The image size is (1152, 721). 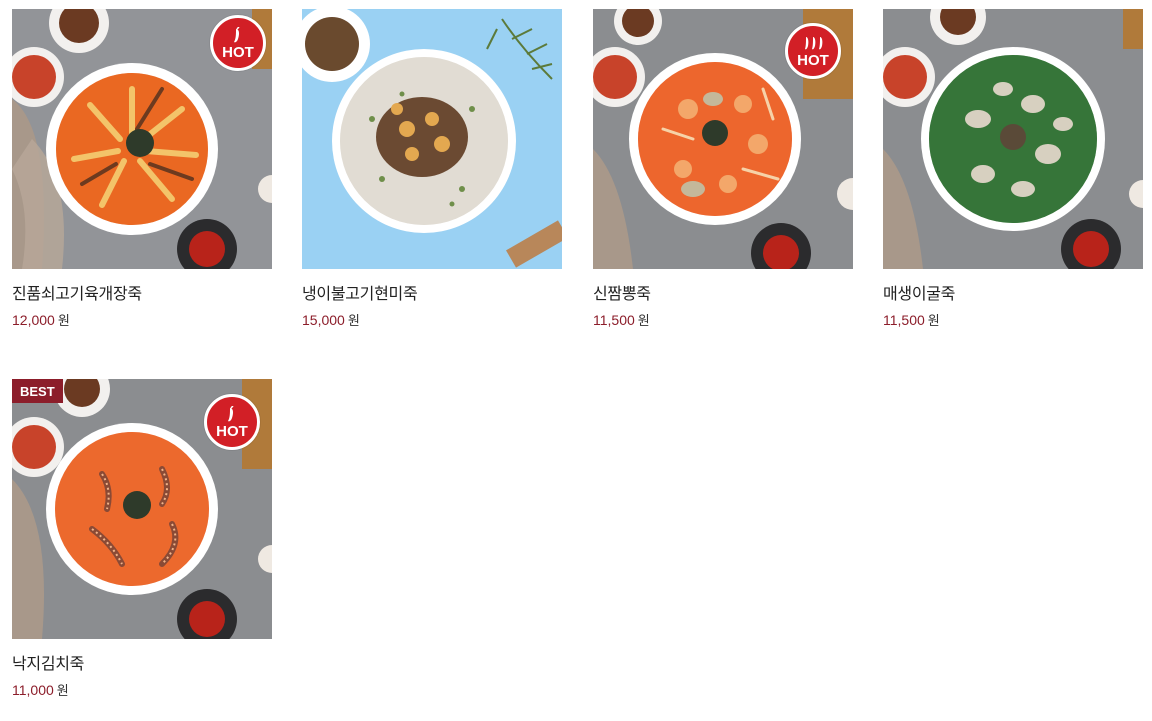 What do you see at coordinates (1013, 294) in the screenshot?
I see `product-name: 매생이굴죽` at bounding box center [1013, 294].